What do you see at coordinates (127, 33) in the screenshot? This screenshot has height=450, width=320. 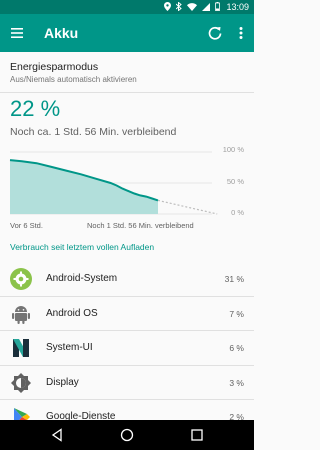 I see `app-bar: Akku` at bounding box center [127, 33].